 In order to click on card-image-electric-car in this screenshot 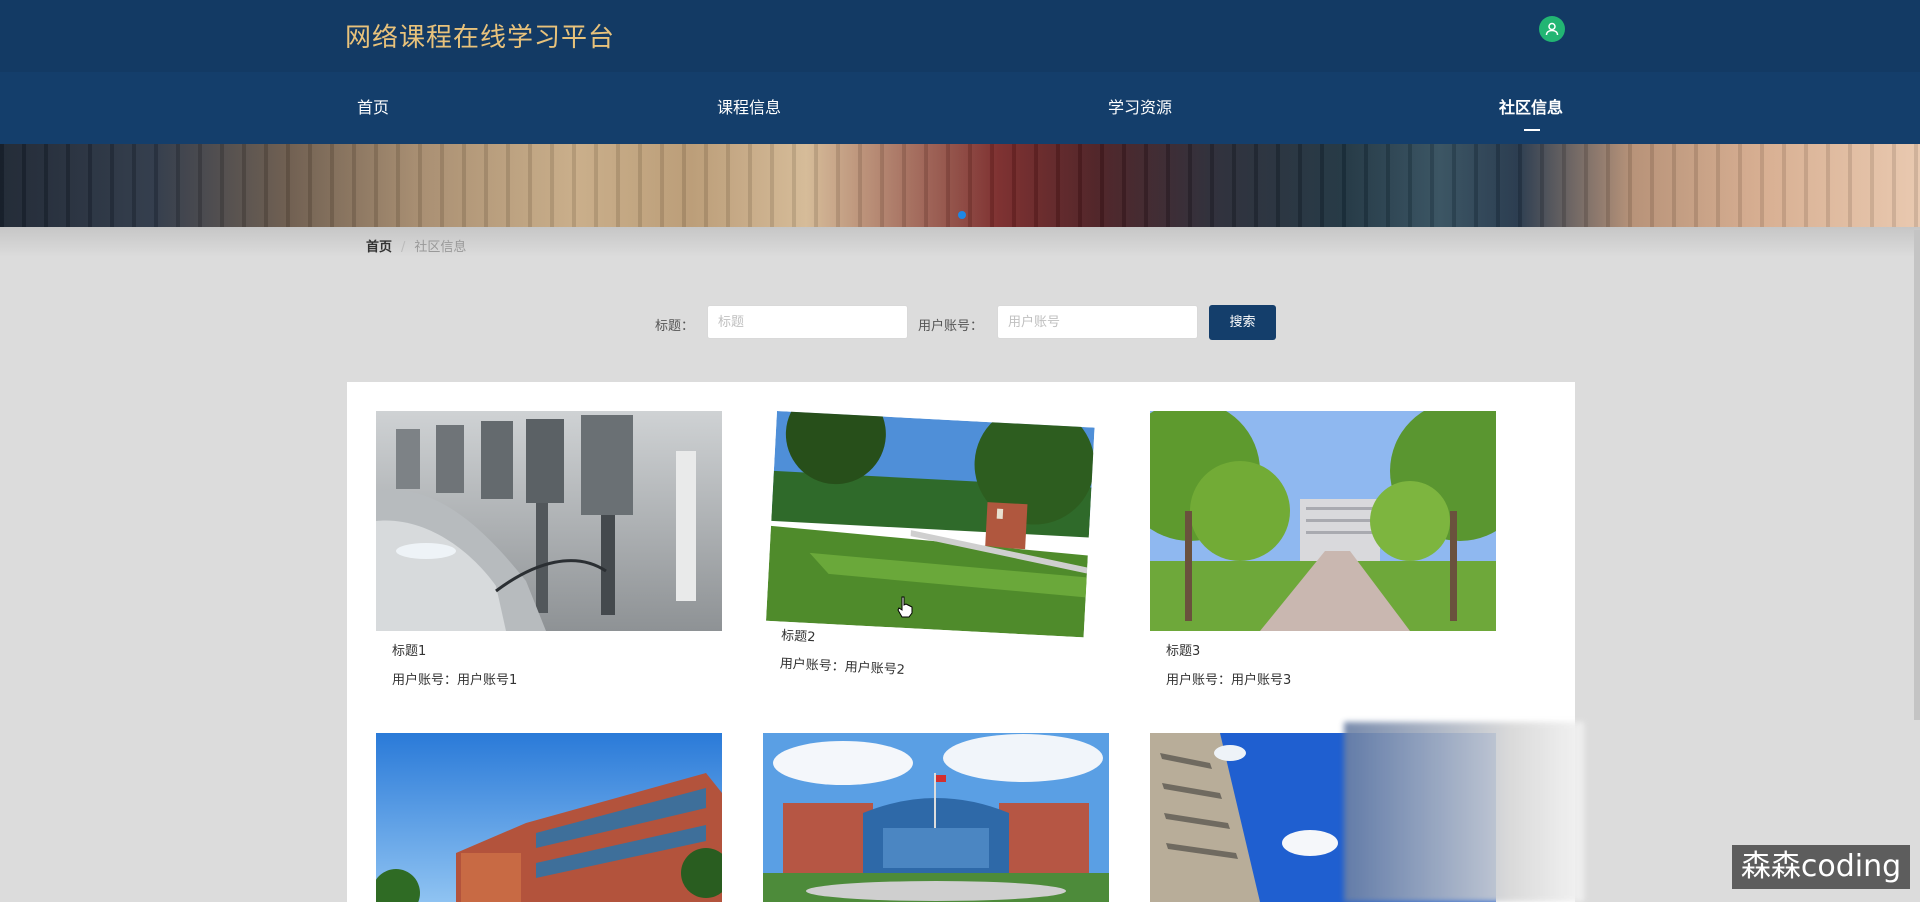, I will do `click(549, 521)`.